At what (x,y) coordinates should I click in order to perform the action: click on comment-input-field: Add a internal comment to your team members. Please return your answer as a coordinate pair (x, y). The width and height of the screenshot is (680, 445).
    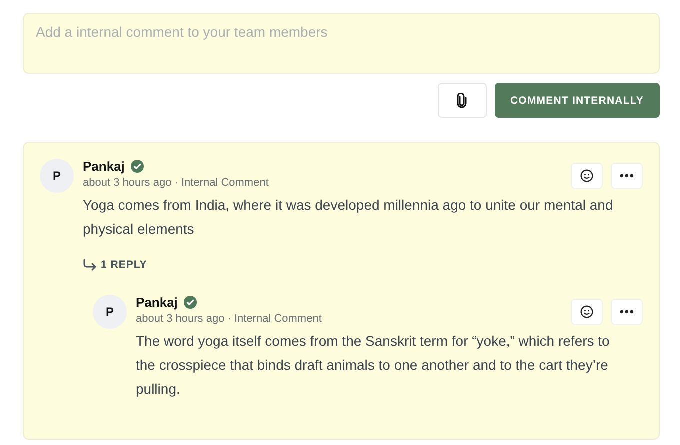
    Looking at the image, I should click on (341, 43).